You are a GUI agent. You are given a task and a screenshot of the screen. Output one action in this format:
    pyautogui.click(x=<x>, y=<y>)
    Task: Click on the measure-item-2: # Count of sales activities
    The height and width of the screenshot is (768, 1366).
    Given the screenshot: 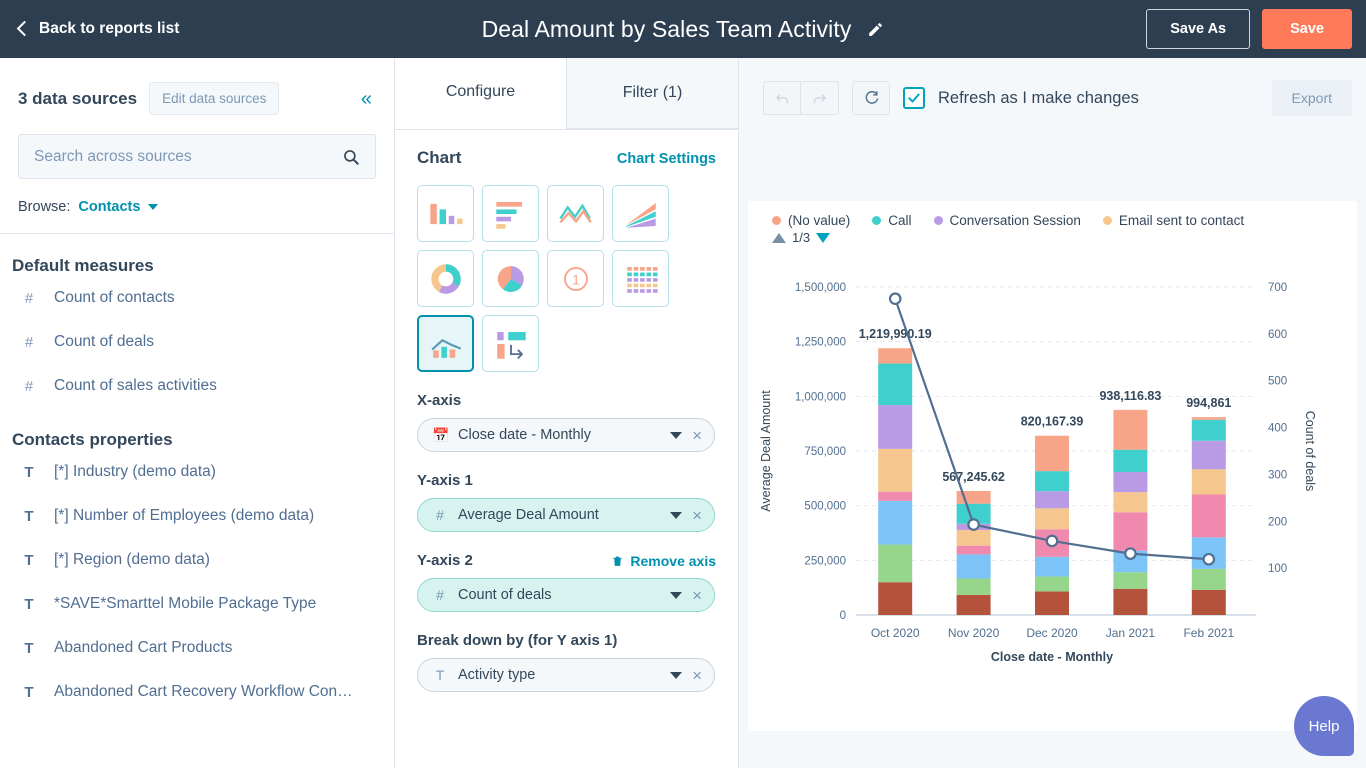 What is the action you would take?
    pyautogui.click(x=197, y=386)
    